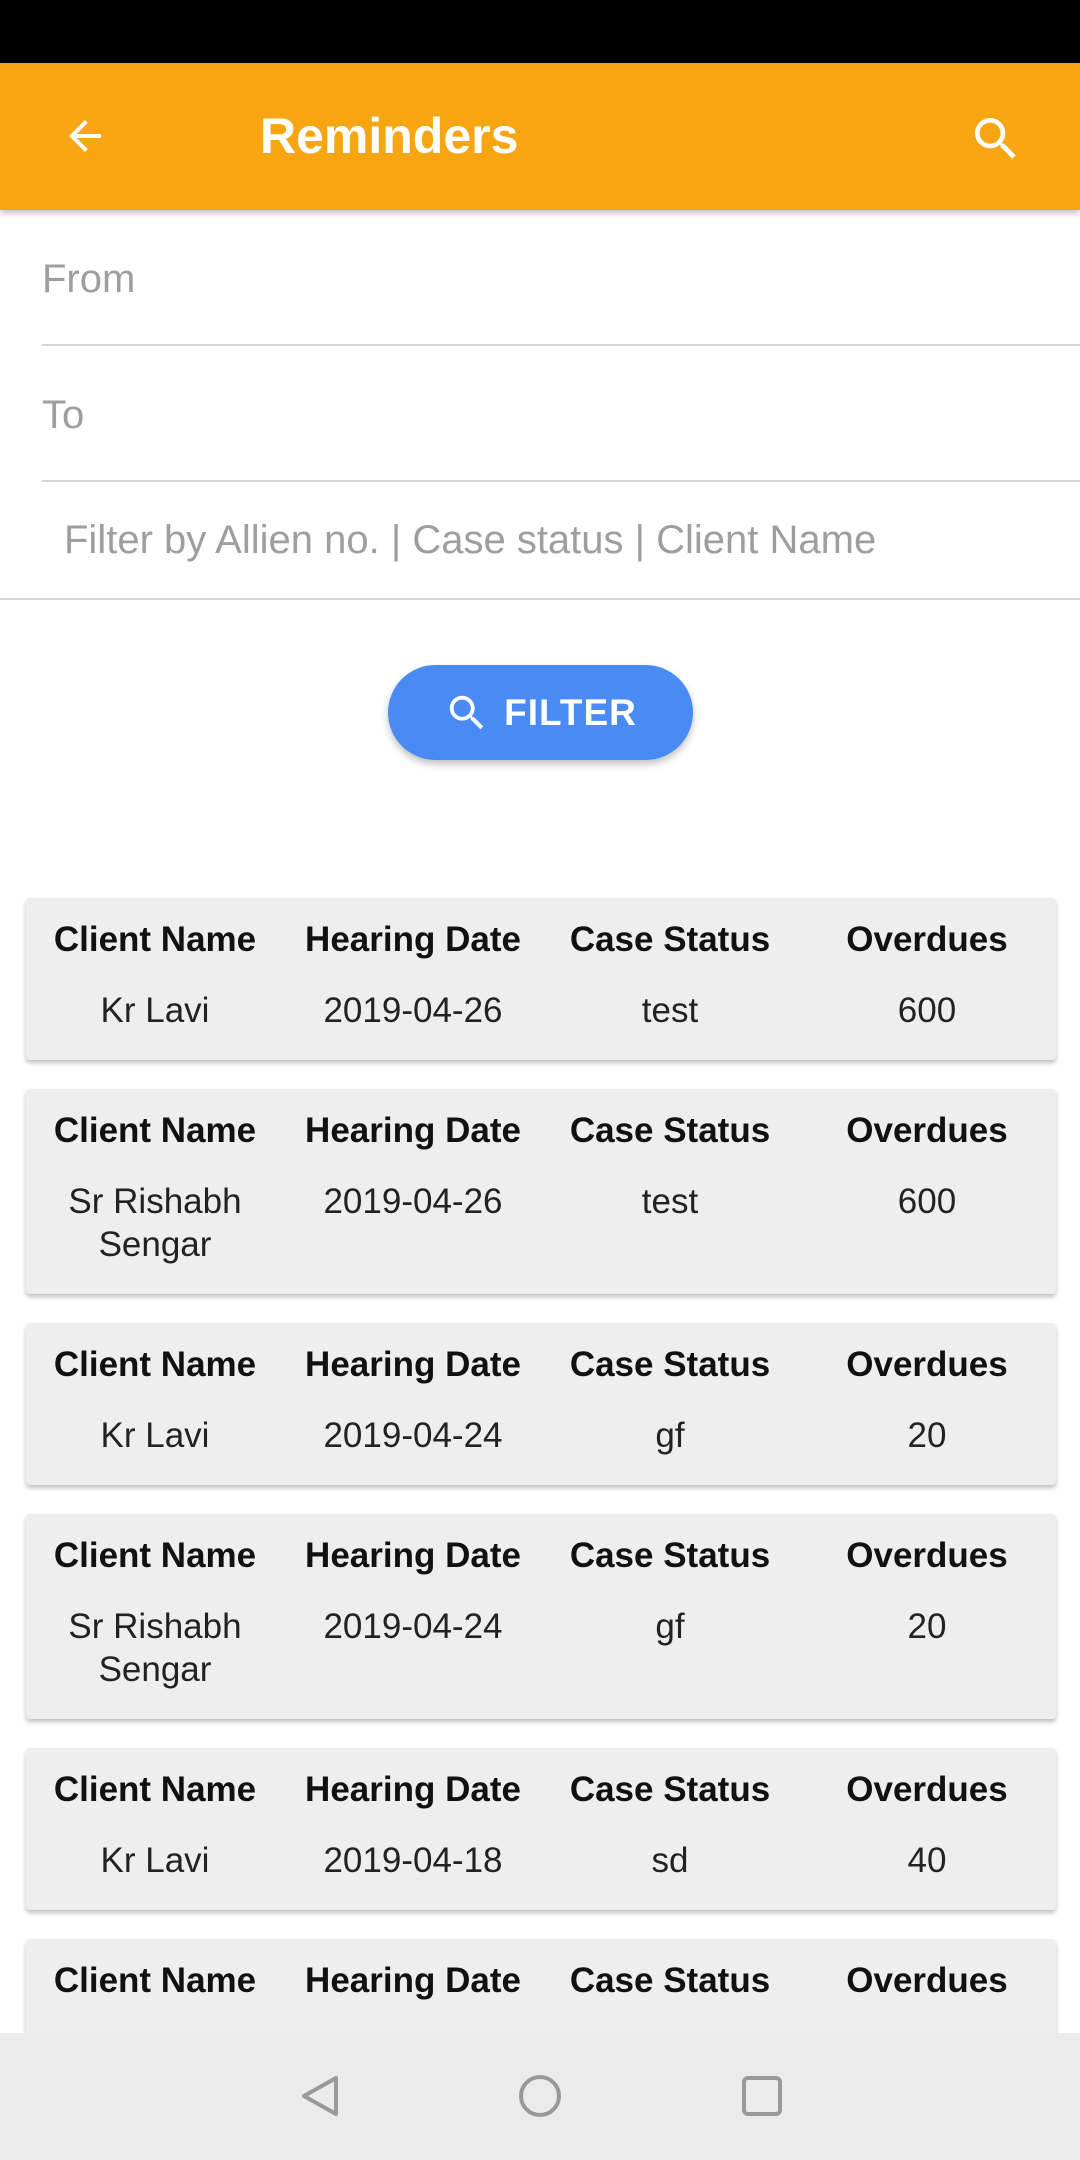  I want to click on nav-home-icon, so click(540, 2096).